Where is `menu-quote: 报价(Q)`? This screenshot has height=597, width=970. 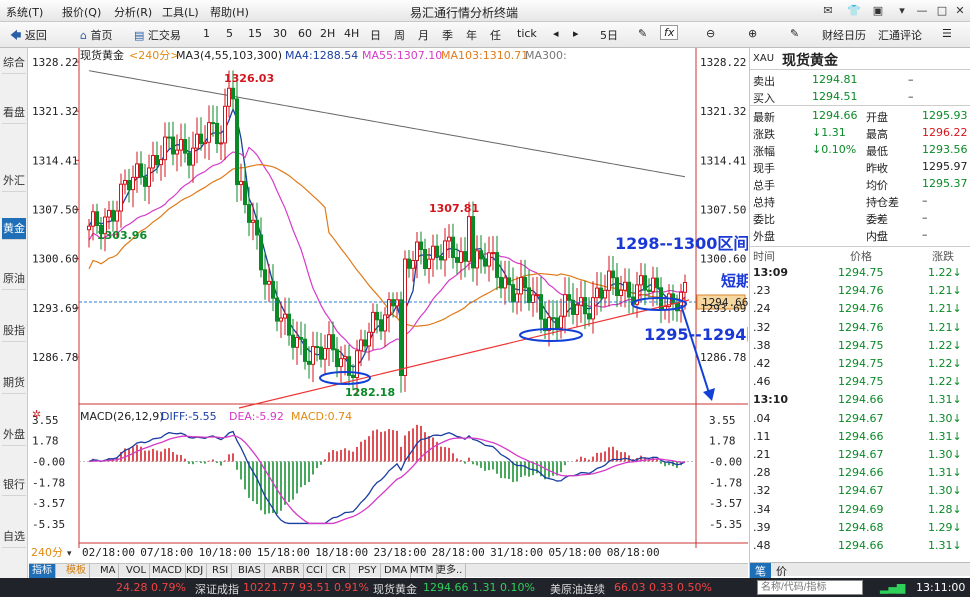
menu-quote: 报价(Q) is located at coordinates (81, 12).